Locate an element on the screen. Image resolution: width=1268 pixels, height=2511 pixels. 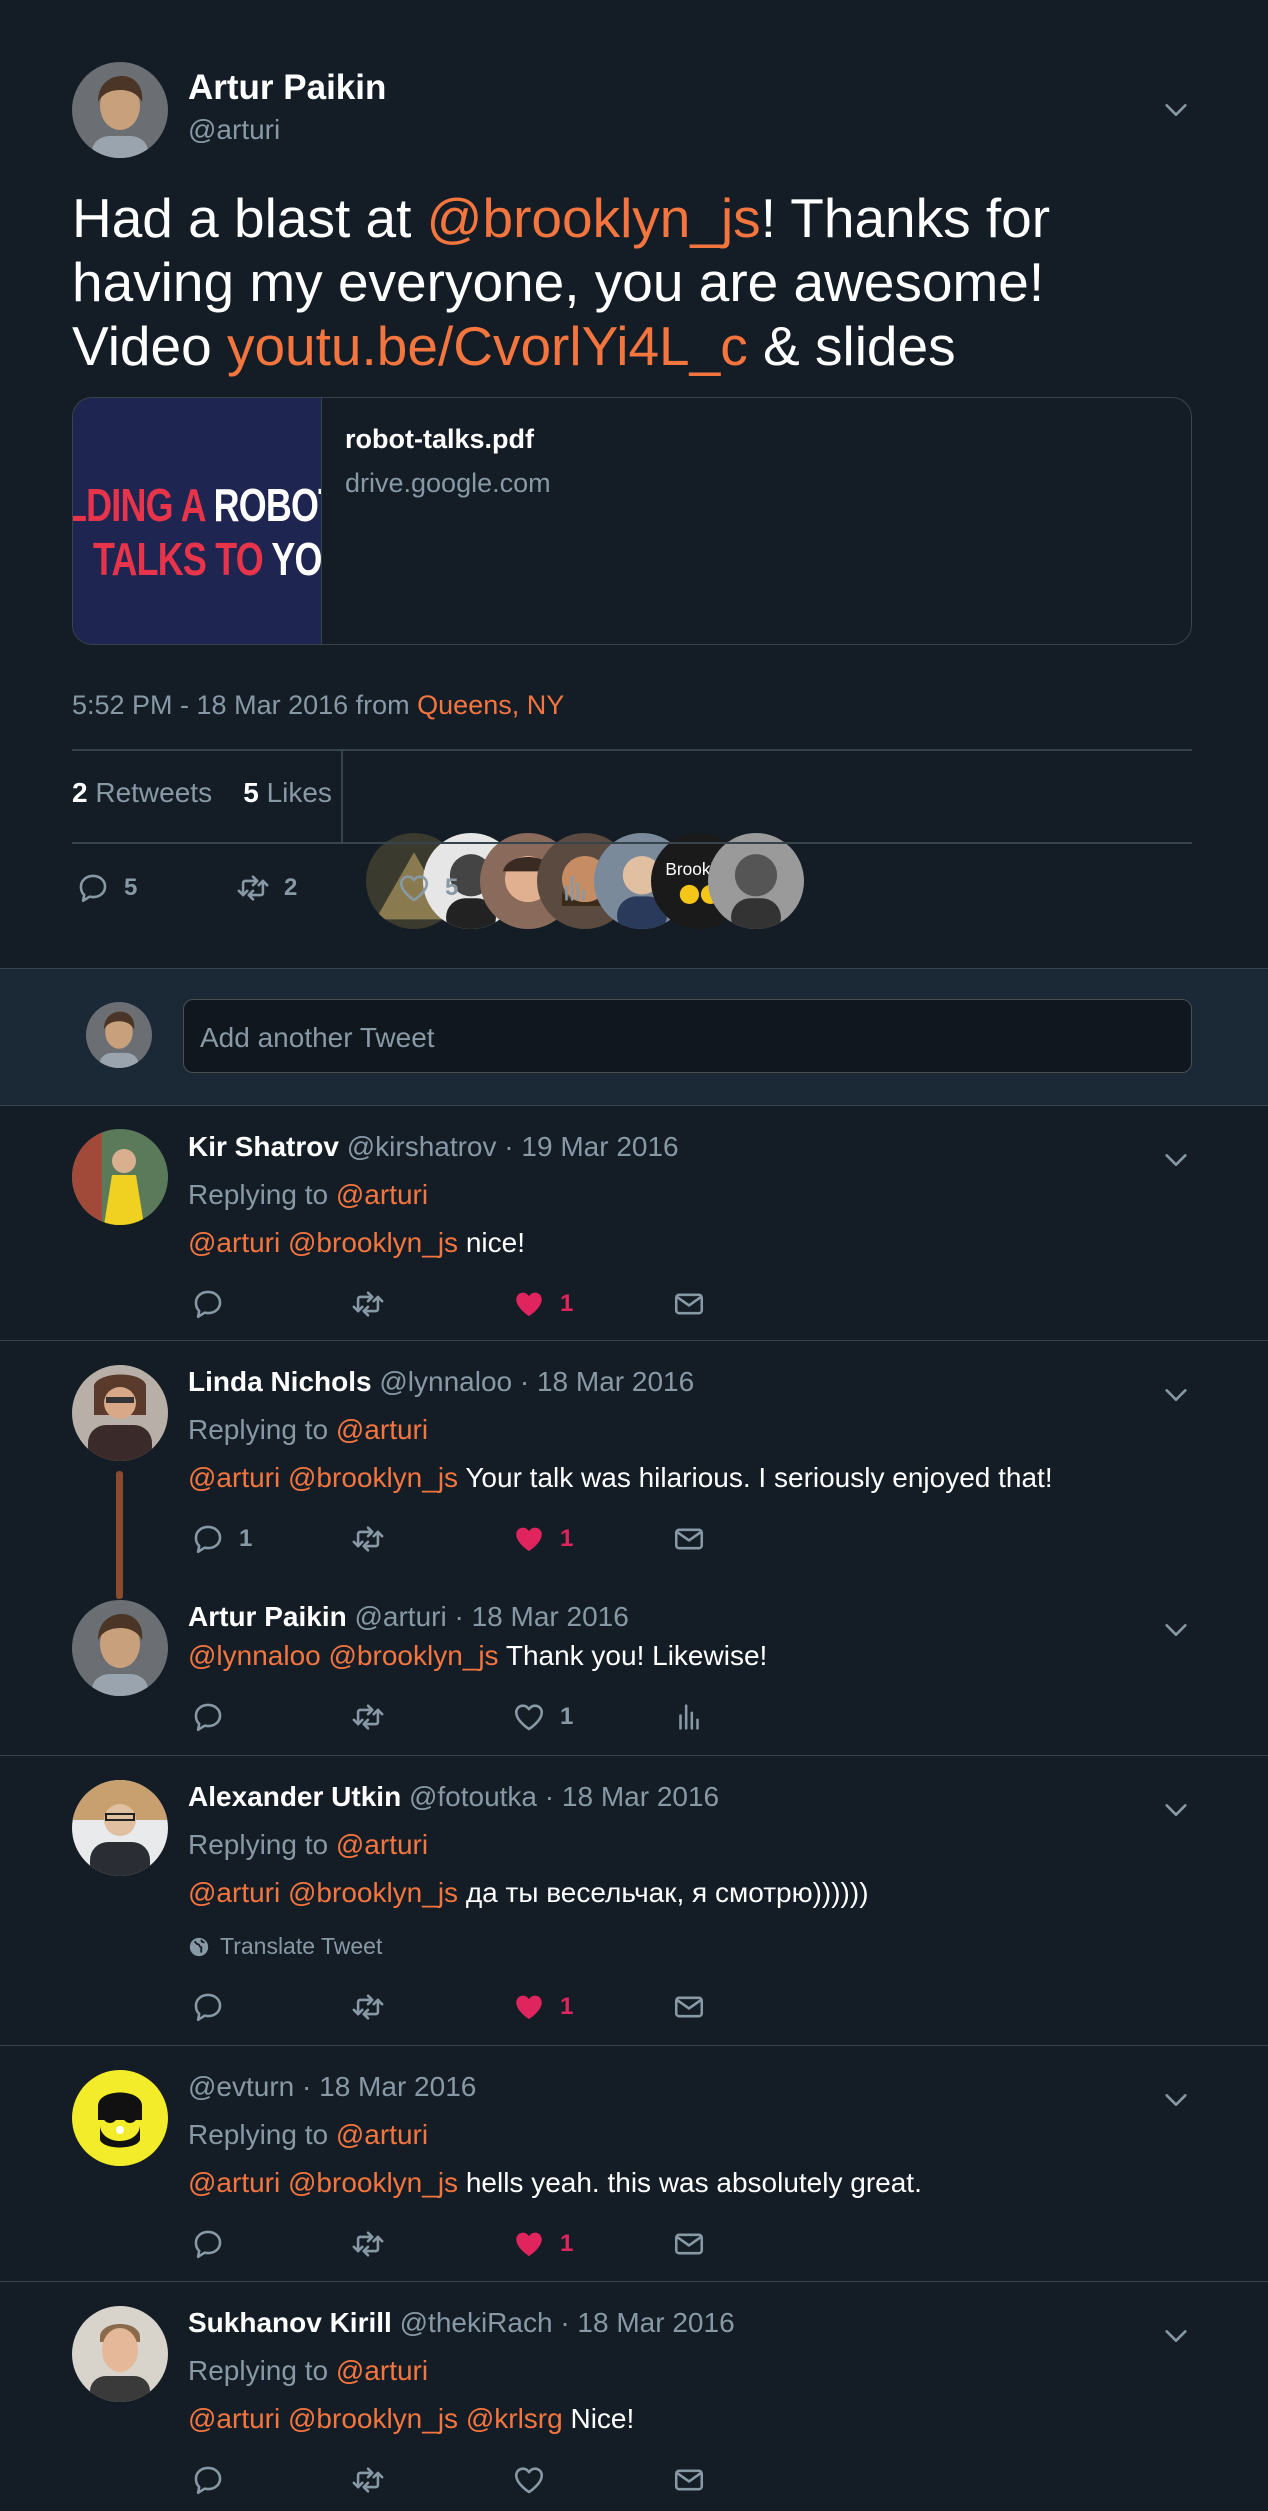
likes-stat: 5 Likes is located at coordinates (287, 792).